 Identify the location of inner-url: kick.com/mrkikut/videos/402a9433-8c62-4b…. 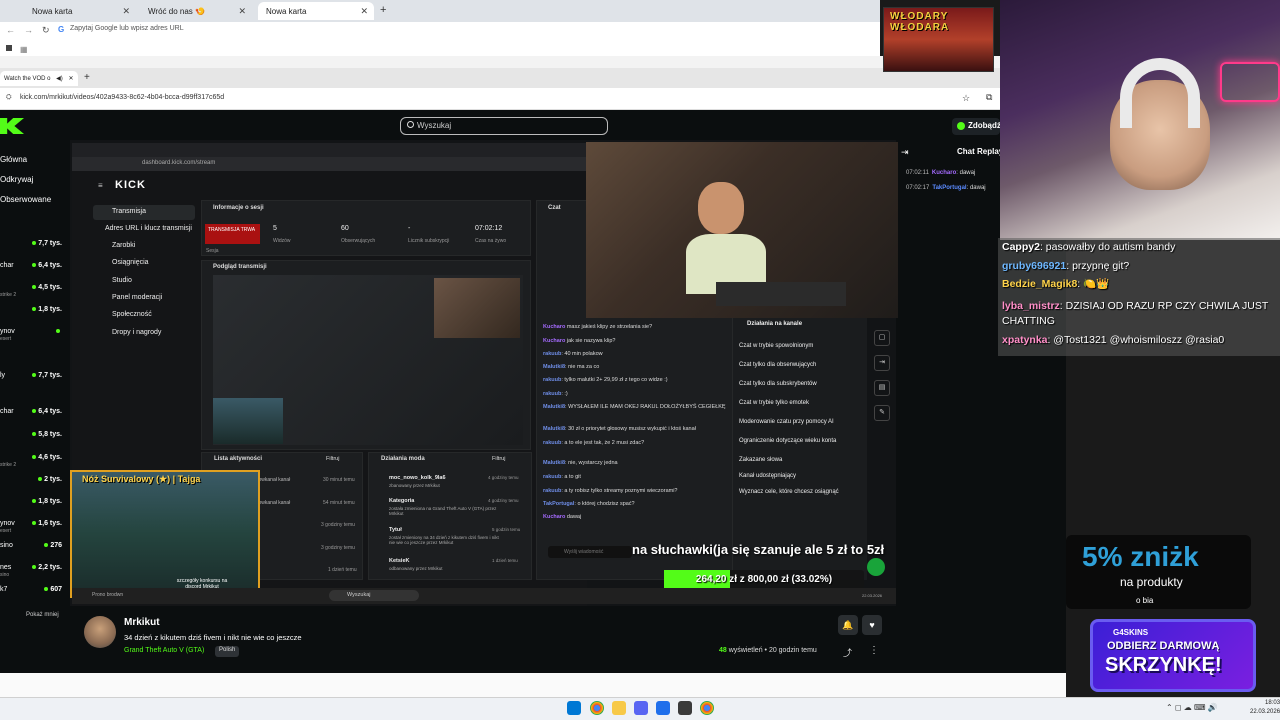
(122, 97).